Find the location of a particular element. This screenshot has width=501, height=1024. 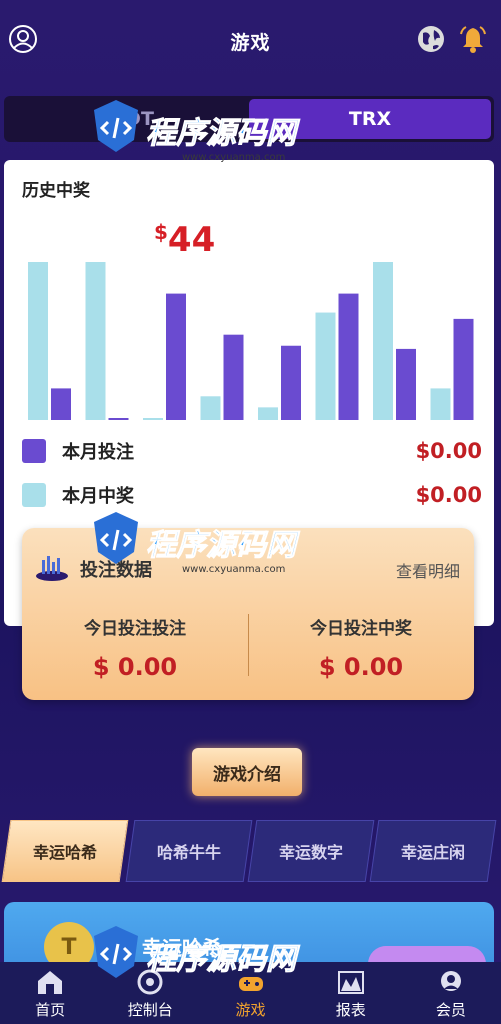

today-win-label: 今日投注中奖 is located at coordinates (361, 629).